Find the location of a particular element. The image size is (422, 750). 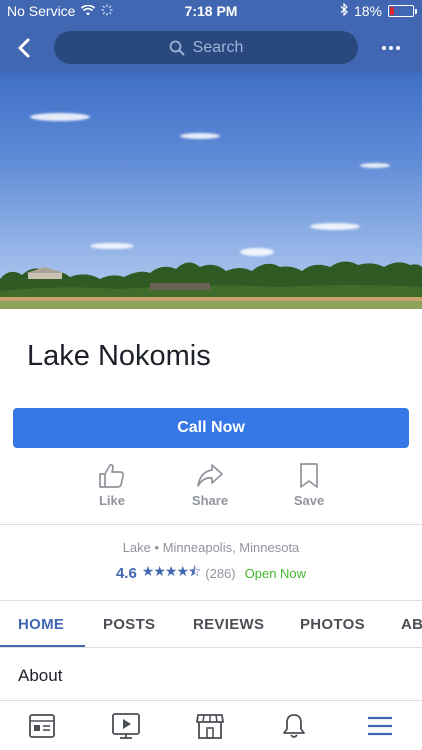

tab-about: AB is located at coordinates (411, 624).